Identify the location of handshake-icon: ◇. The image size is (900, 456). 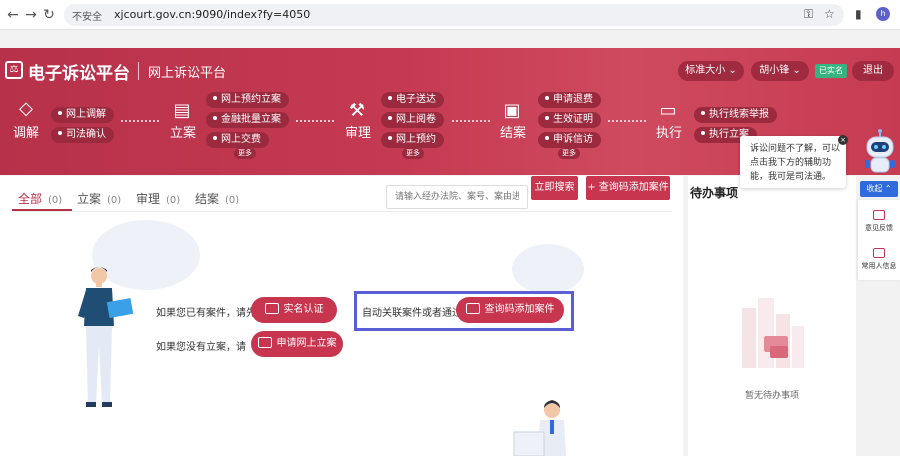
(26, 108).